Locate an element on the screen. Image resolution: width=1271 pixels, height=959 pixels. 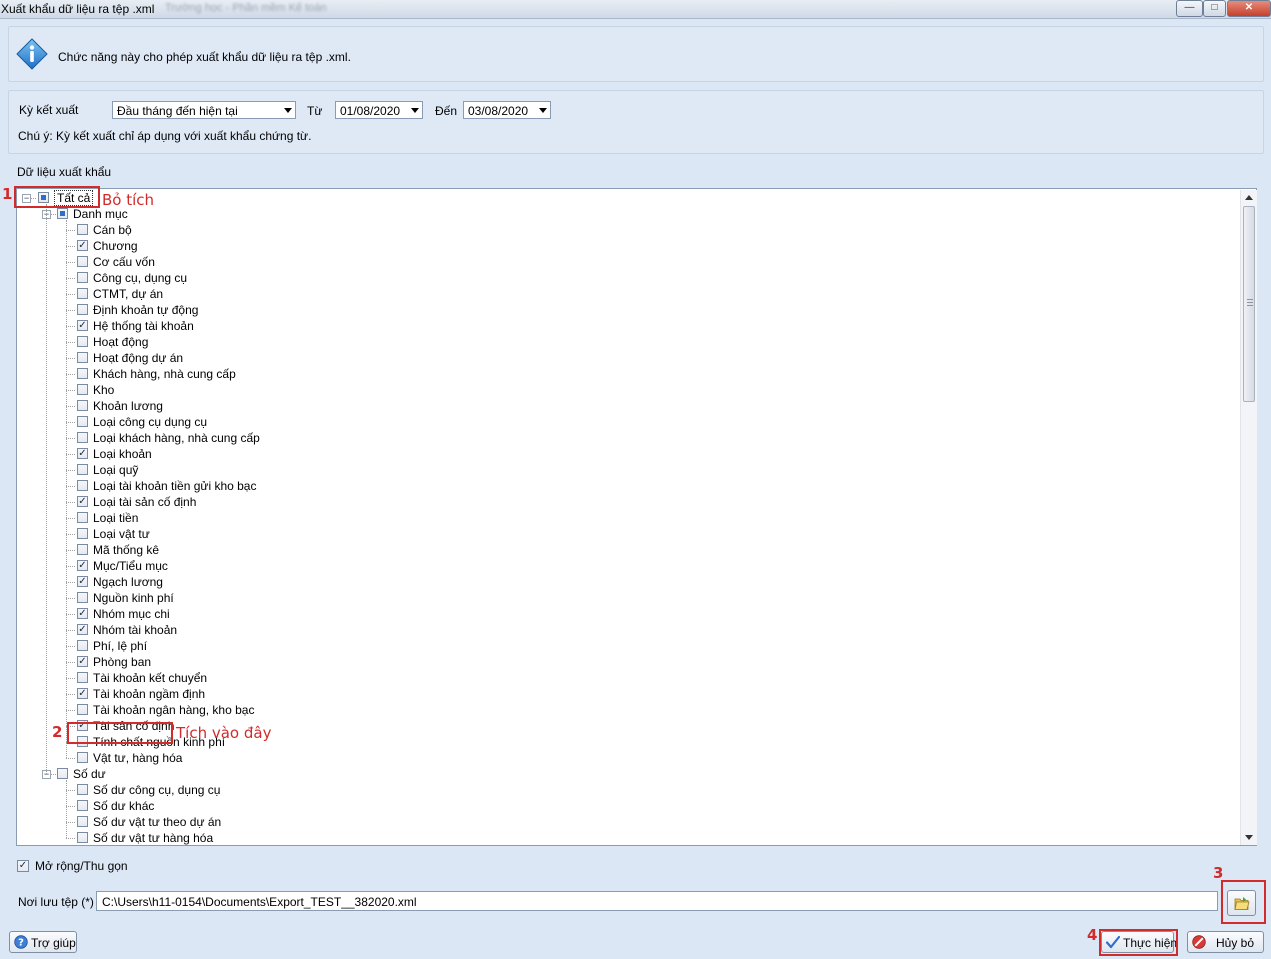
tree-group-1-label: Số dư is located at coordinates (89, 774).